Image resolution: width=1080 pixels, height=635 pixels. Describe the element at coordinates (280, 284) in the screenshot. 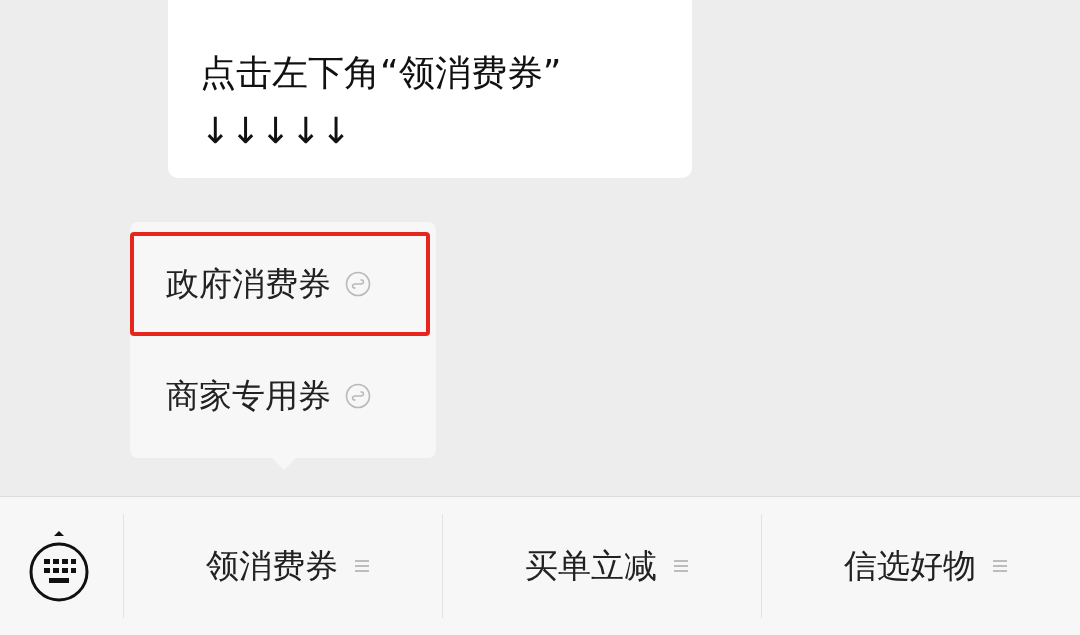

I see `menu-item: 政府消费券` at that location.